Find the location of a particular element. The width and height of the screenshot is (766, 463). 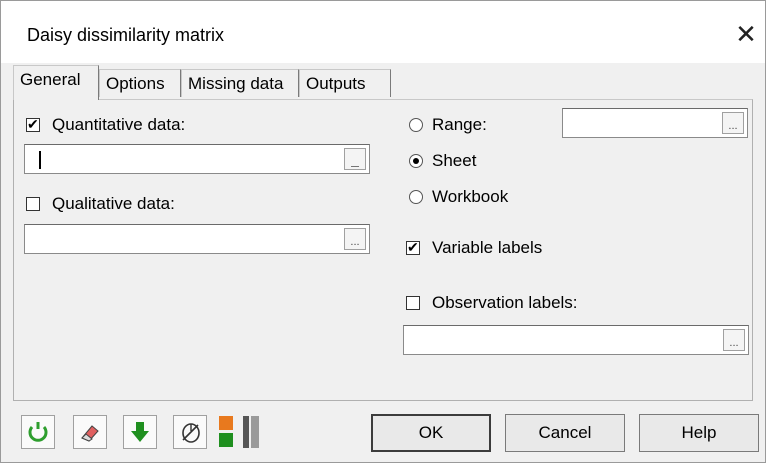

mouse-icon is located at coordinates (191, 433).